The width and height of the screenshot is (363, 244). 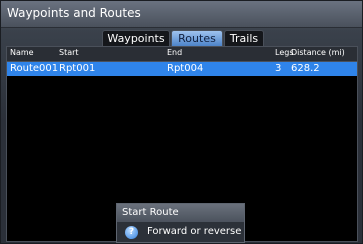 What do you see at coordinates (74, 13) in the screenshot?
I see `window-title: Waypoints and Routes` at bounding box center [74, 13].